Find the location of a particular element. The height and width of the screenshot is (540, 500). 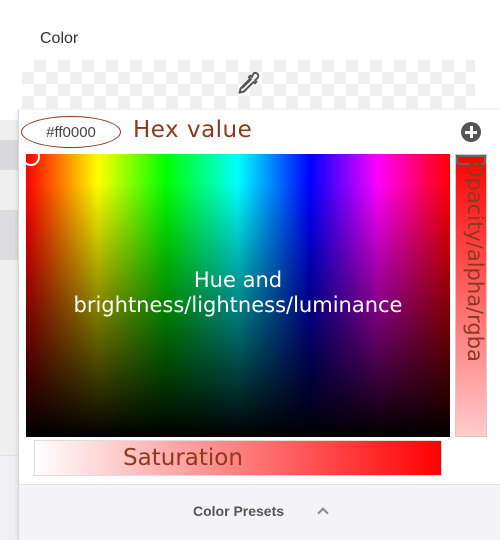

hex-input: #ff0000 is located at coordinates (71, 132).